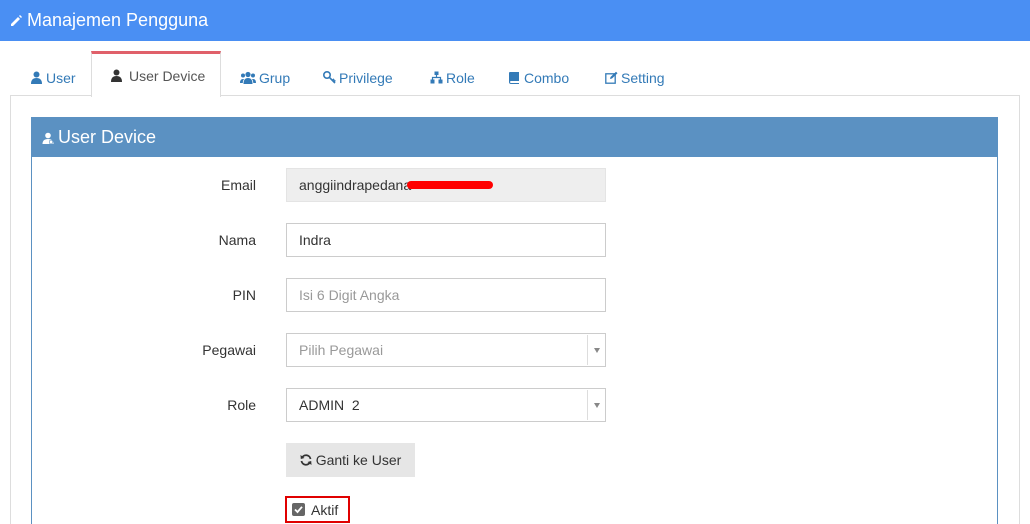 This screenshot has width=1030, height=524. I want to click on edit-icon, so click(611, 77).